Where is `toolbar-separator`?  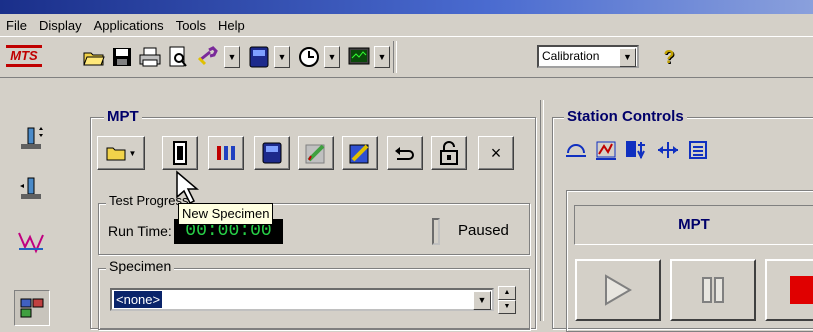 toolbar-separator is located at coordinates (395, 57).